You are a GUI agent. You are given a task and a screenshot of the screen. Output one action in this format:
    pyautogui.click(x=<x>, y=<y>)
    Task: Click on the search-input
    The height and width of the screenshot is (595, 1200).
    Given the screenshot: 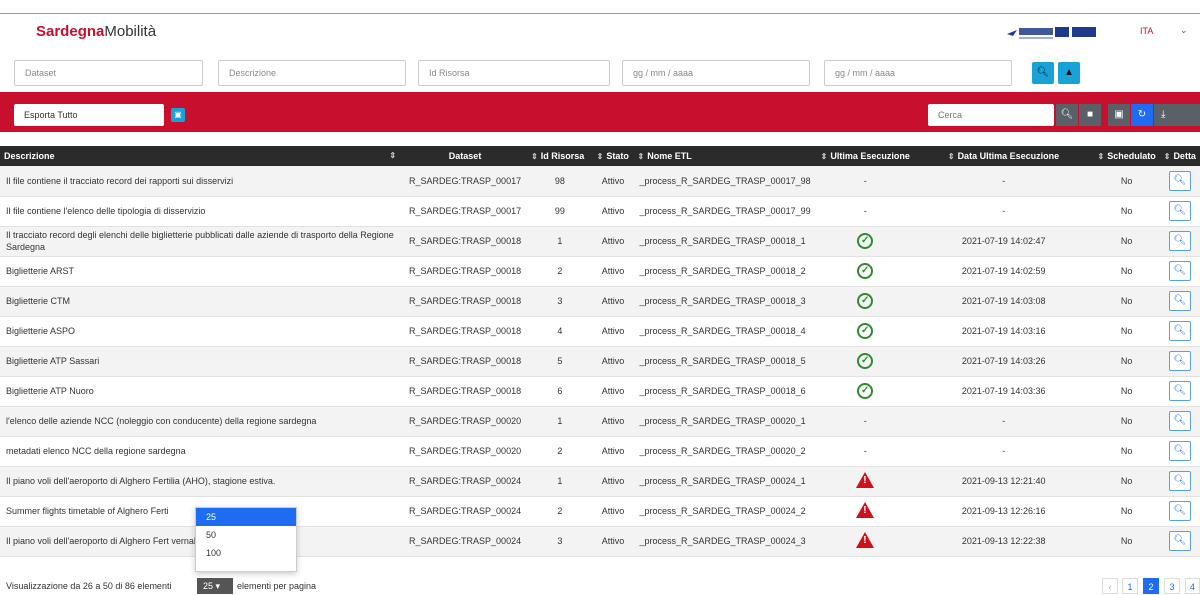 What is the action you would take?
    pyautogui.click(x=991, y=115)
    